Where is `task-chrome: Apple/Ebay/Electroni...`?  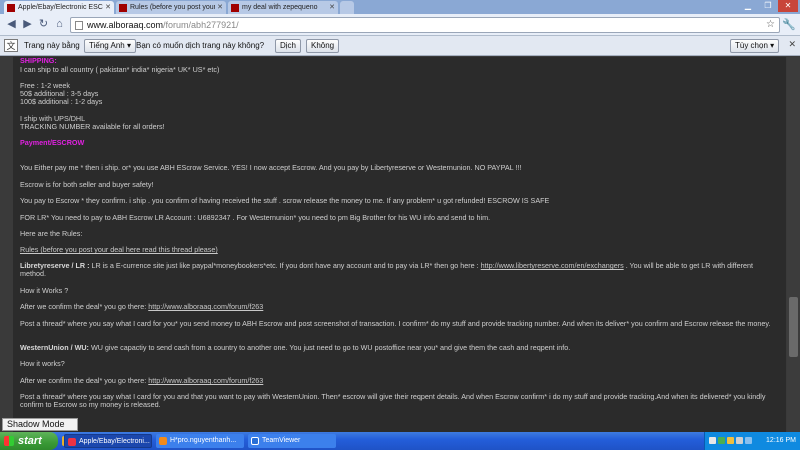 task-chrome: Apple/Ebay/Electroni... is located at coordinates (108, 441).